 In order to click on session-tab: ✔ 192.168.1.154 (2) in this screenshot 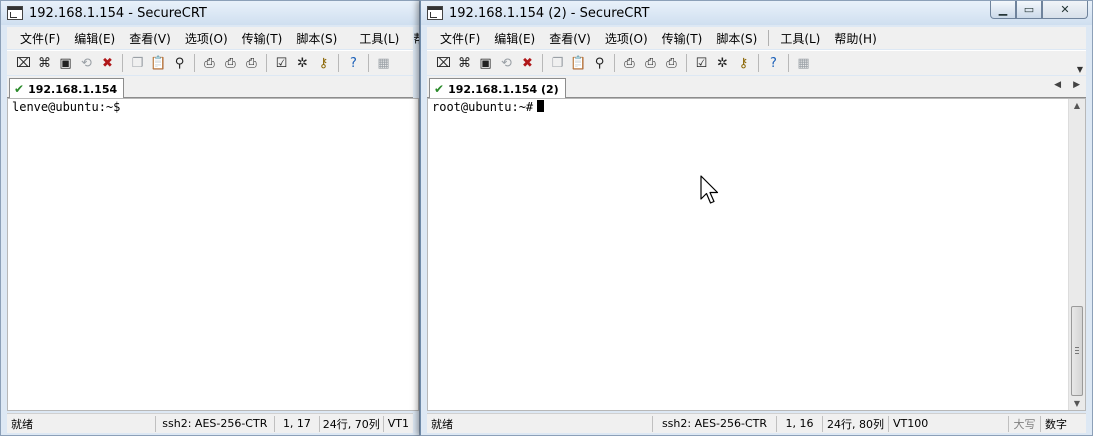, I will do `click(497, 88)`.